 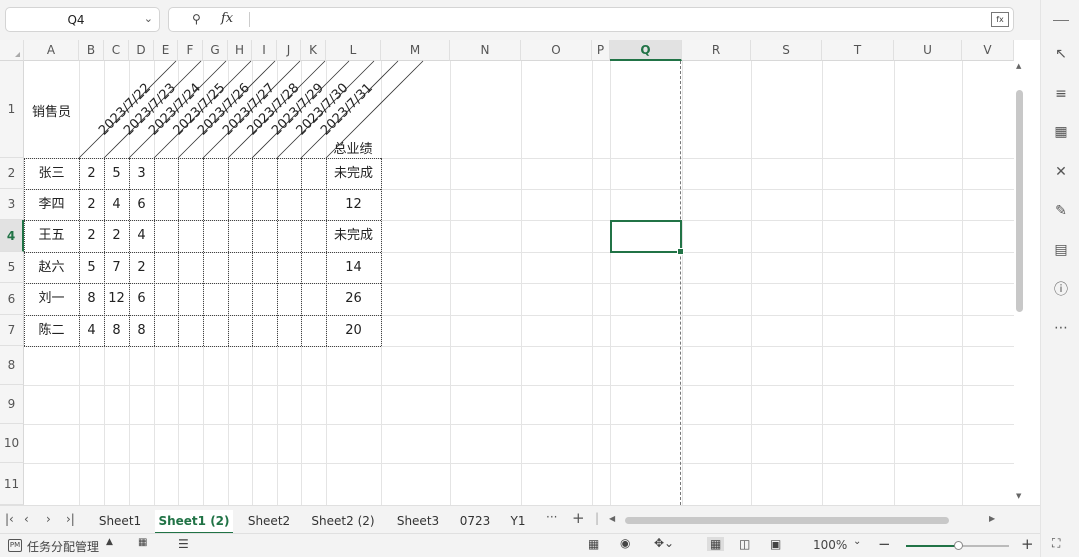 What do you see at coordinates (63, 546) in the screenshot?
I see `task-manager-label: 任务分配管理` at bounding box center [63, 546].